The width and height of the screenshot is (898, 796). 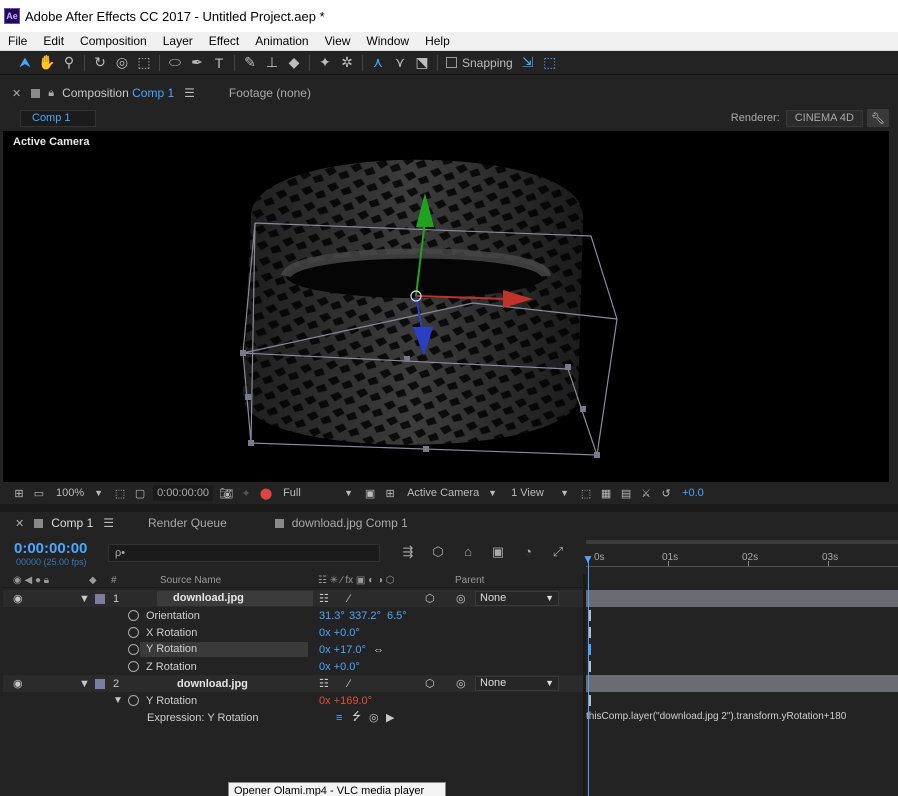 What do you see at coordinates (224, 41) in the screenshot?
I see `menu-effect: Effect` at bounding box center [224, 41].